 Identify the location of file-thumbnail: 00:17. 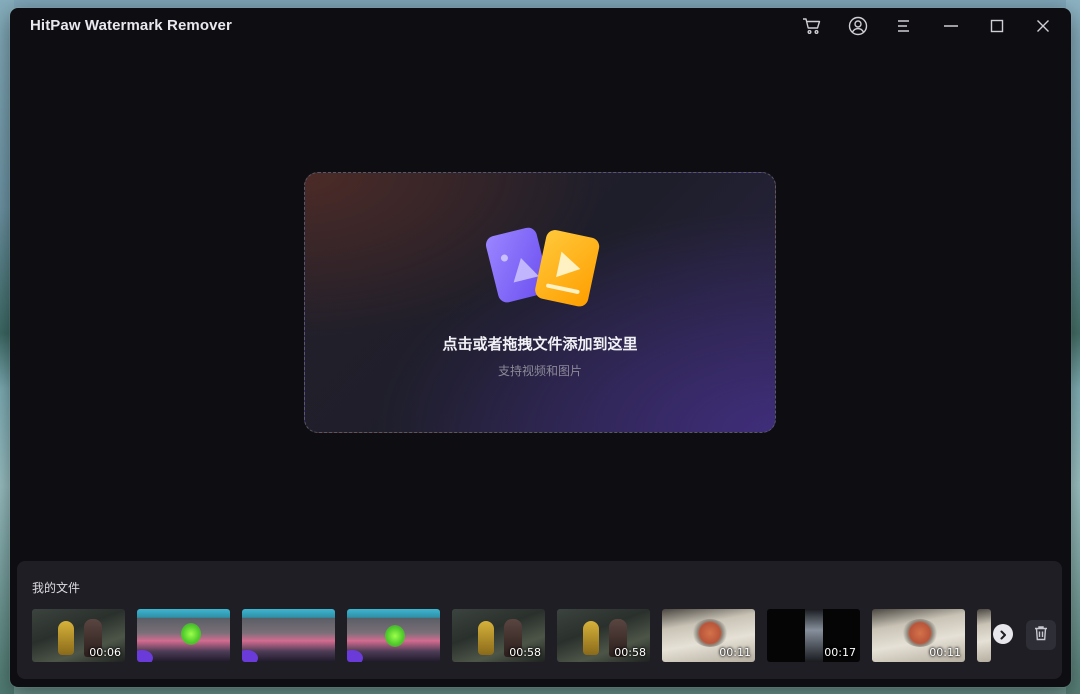
(813, 635).